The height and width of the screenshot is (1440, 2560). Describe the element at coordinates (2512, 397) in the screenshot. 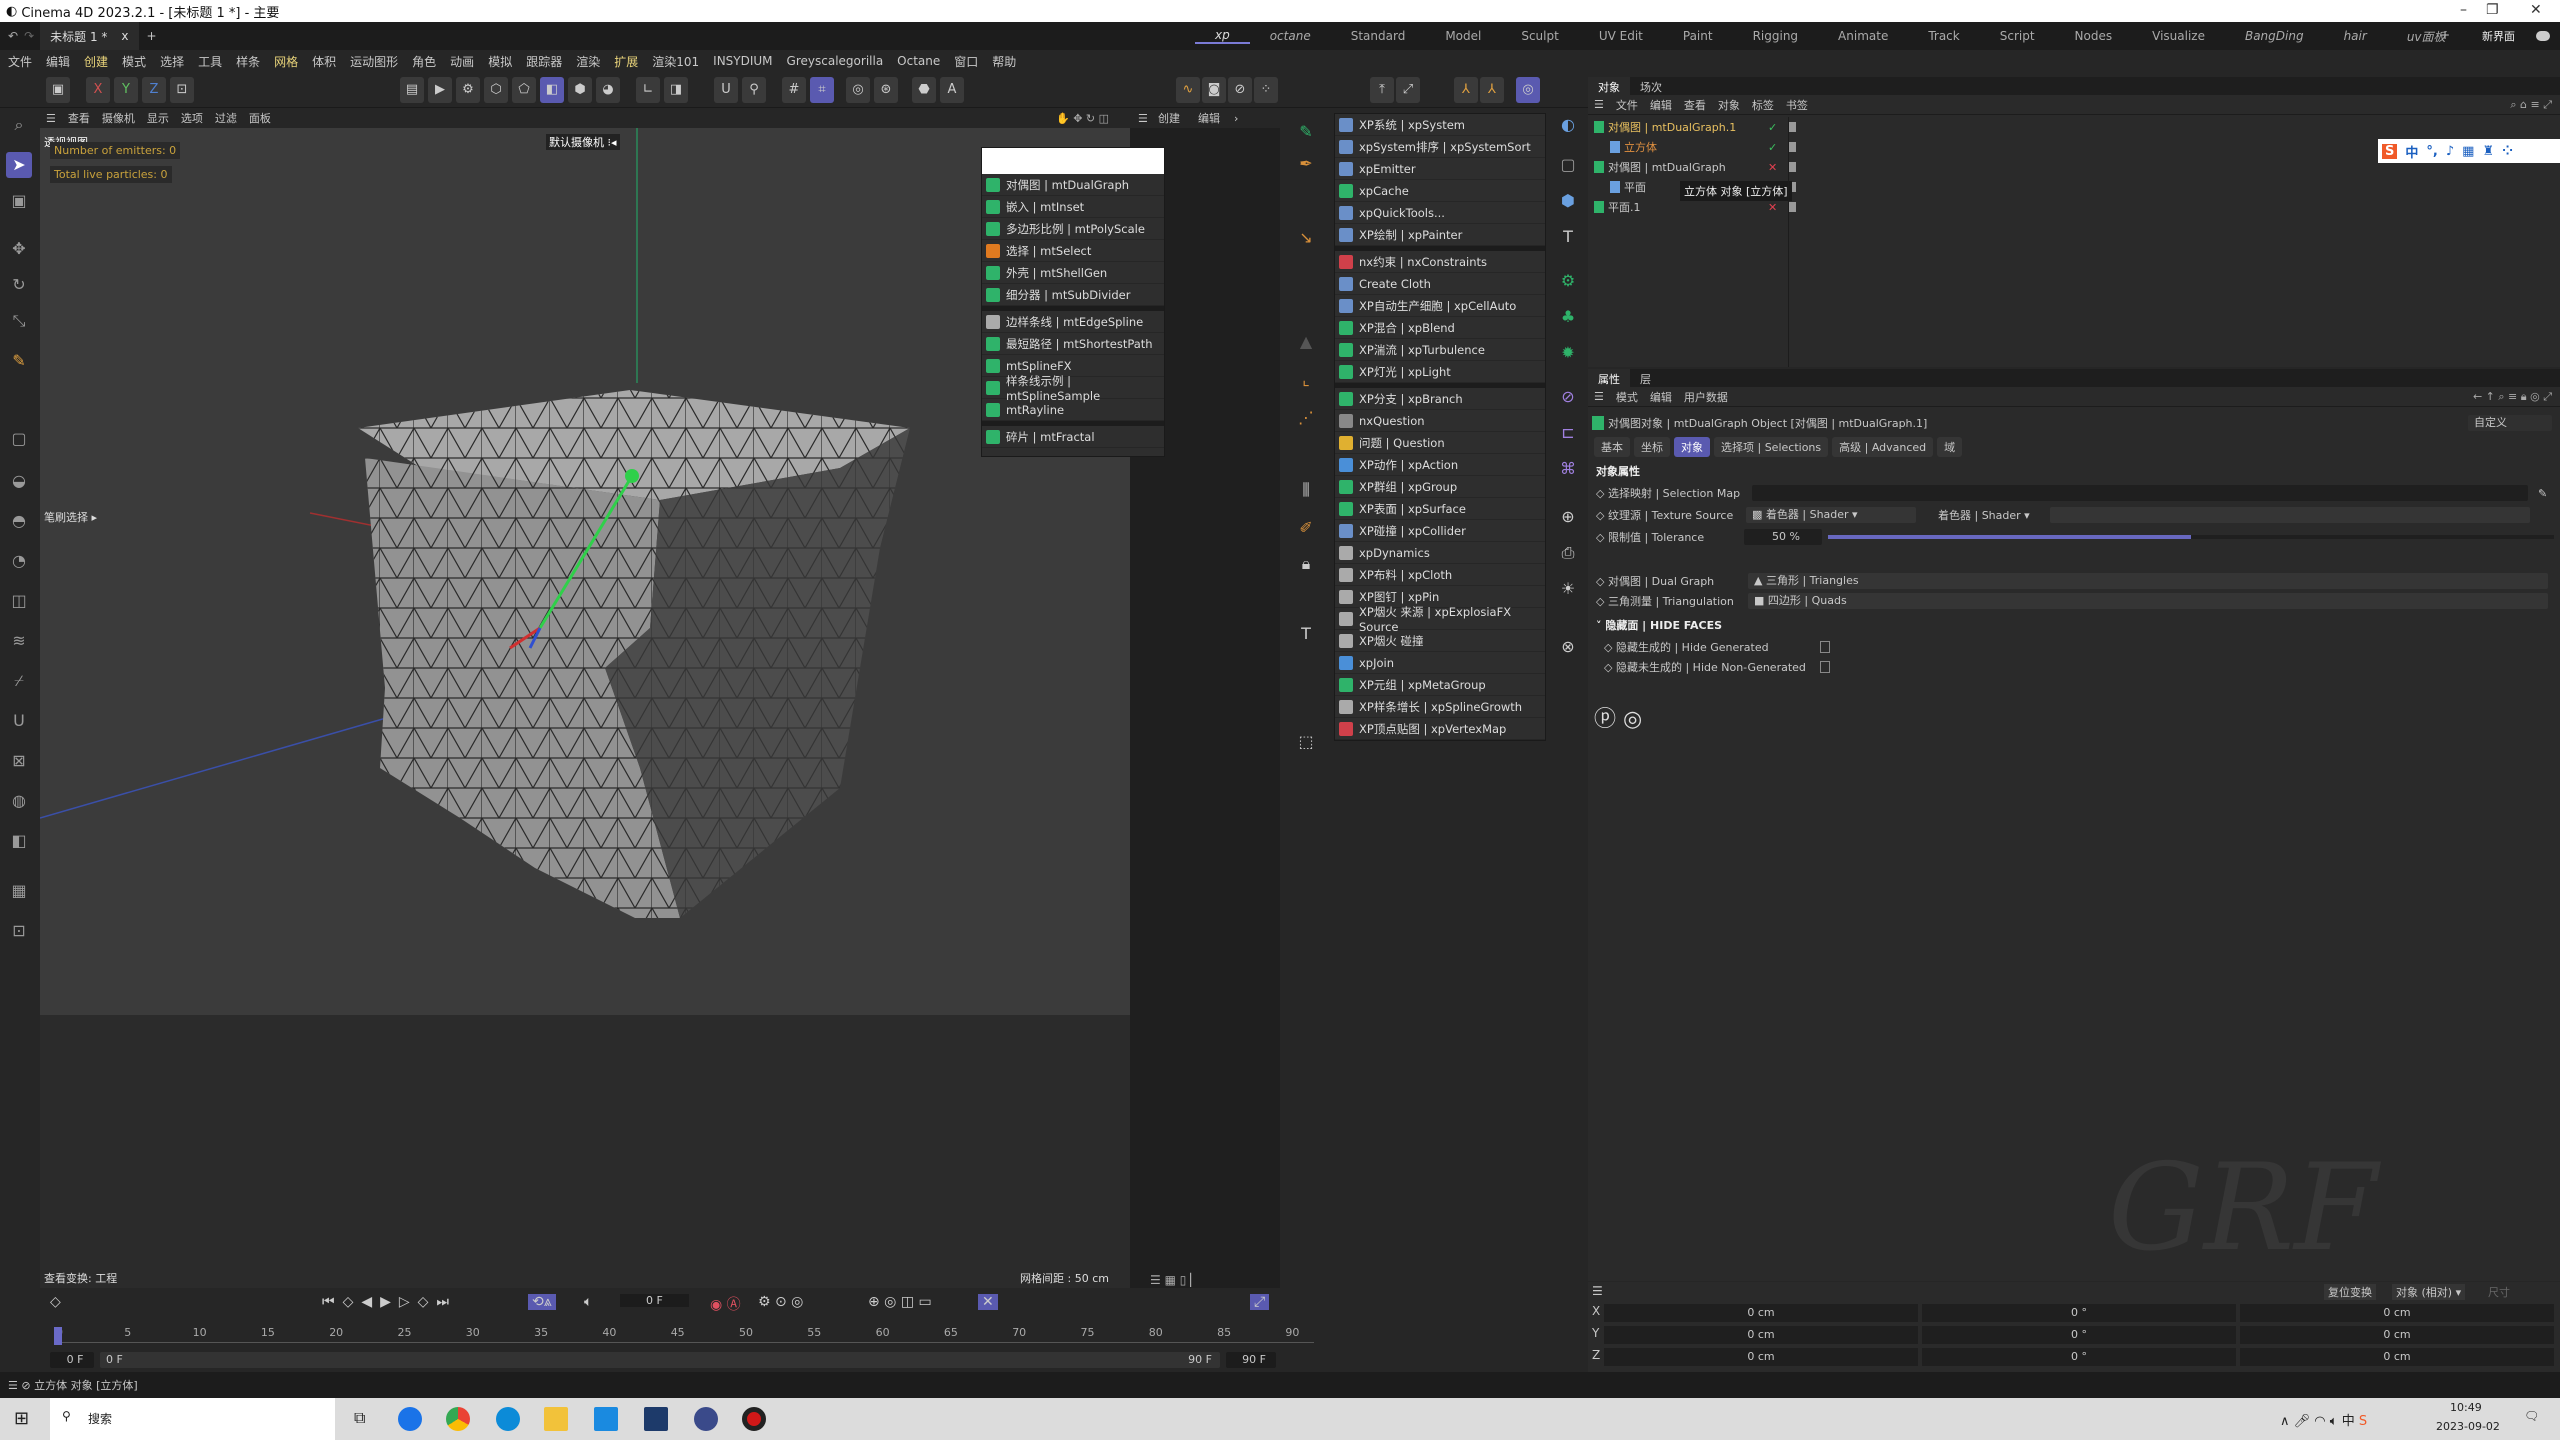

I see `am-nav-icons: ← ↑ ⌕ ≡ 🔒︎ ◎ ⤢` at that location.